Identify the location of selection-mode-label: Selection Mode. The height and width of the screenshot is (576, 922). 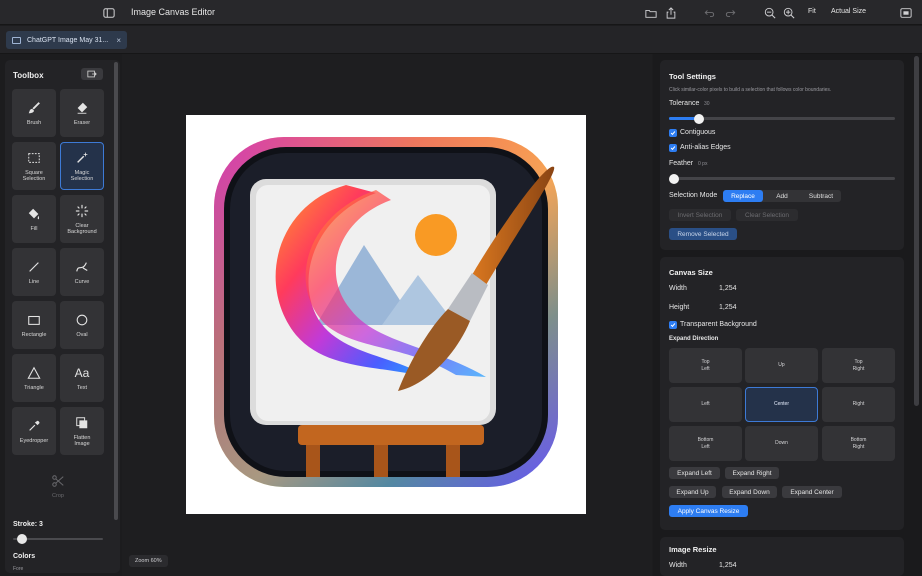
(693, 195).